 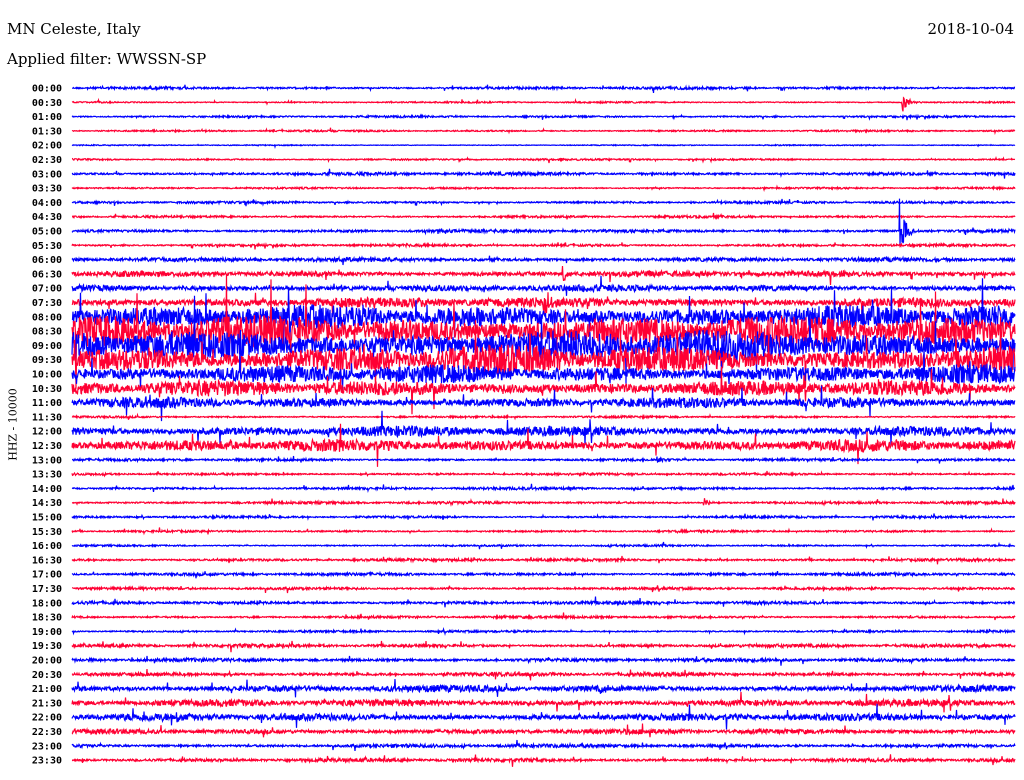 I want to click on time-tick-label: 01:00, so click(x=47, y=117).